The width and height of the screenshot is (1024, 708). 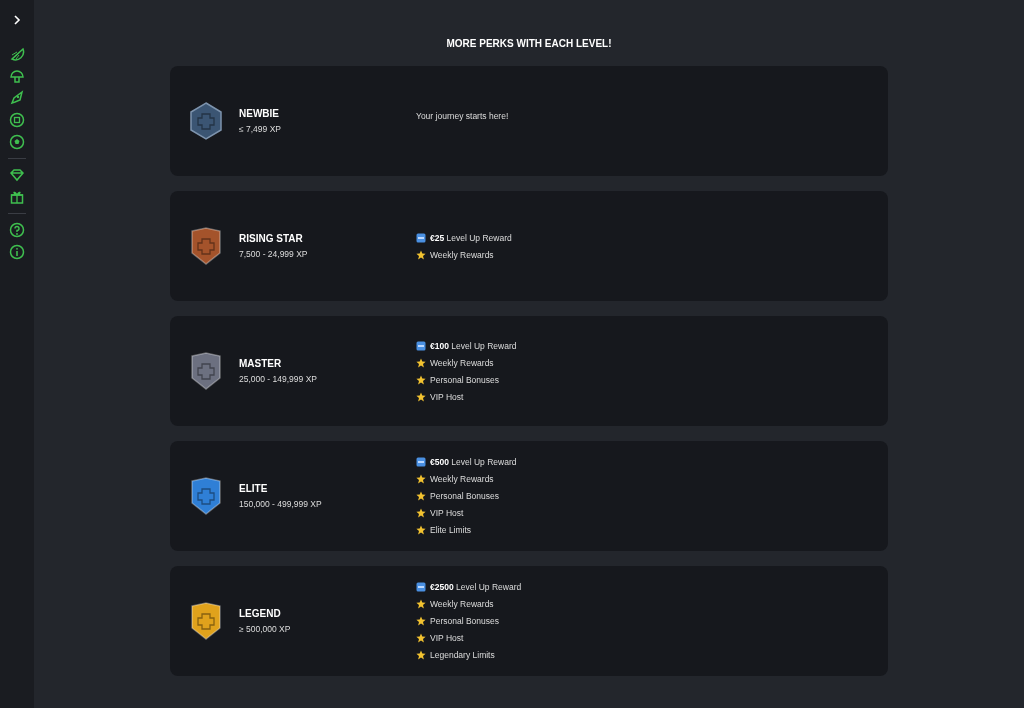 I want to click on mushroom-icon, so click(x=17, y=76).